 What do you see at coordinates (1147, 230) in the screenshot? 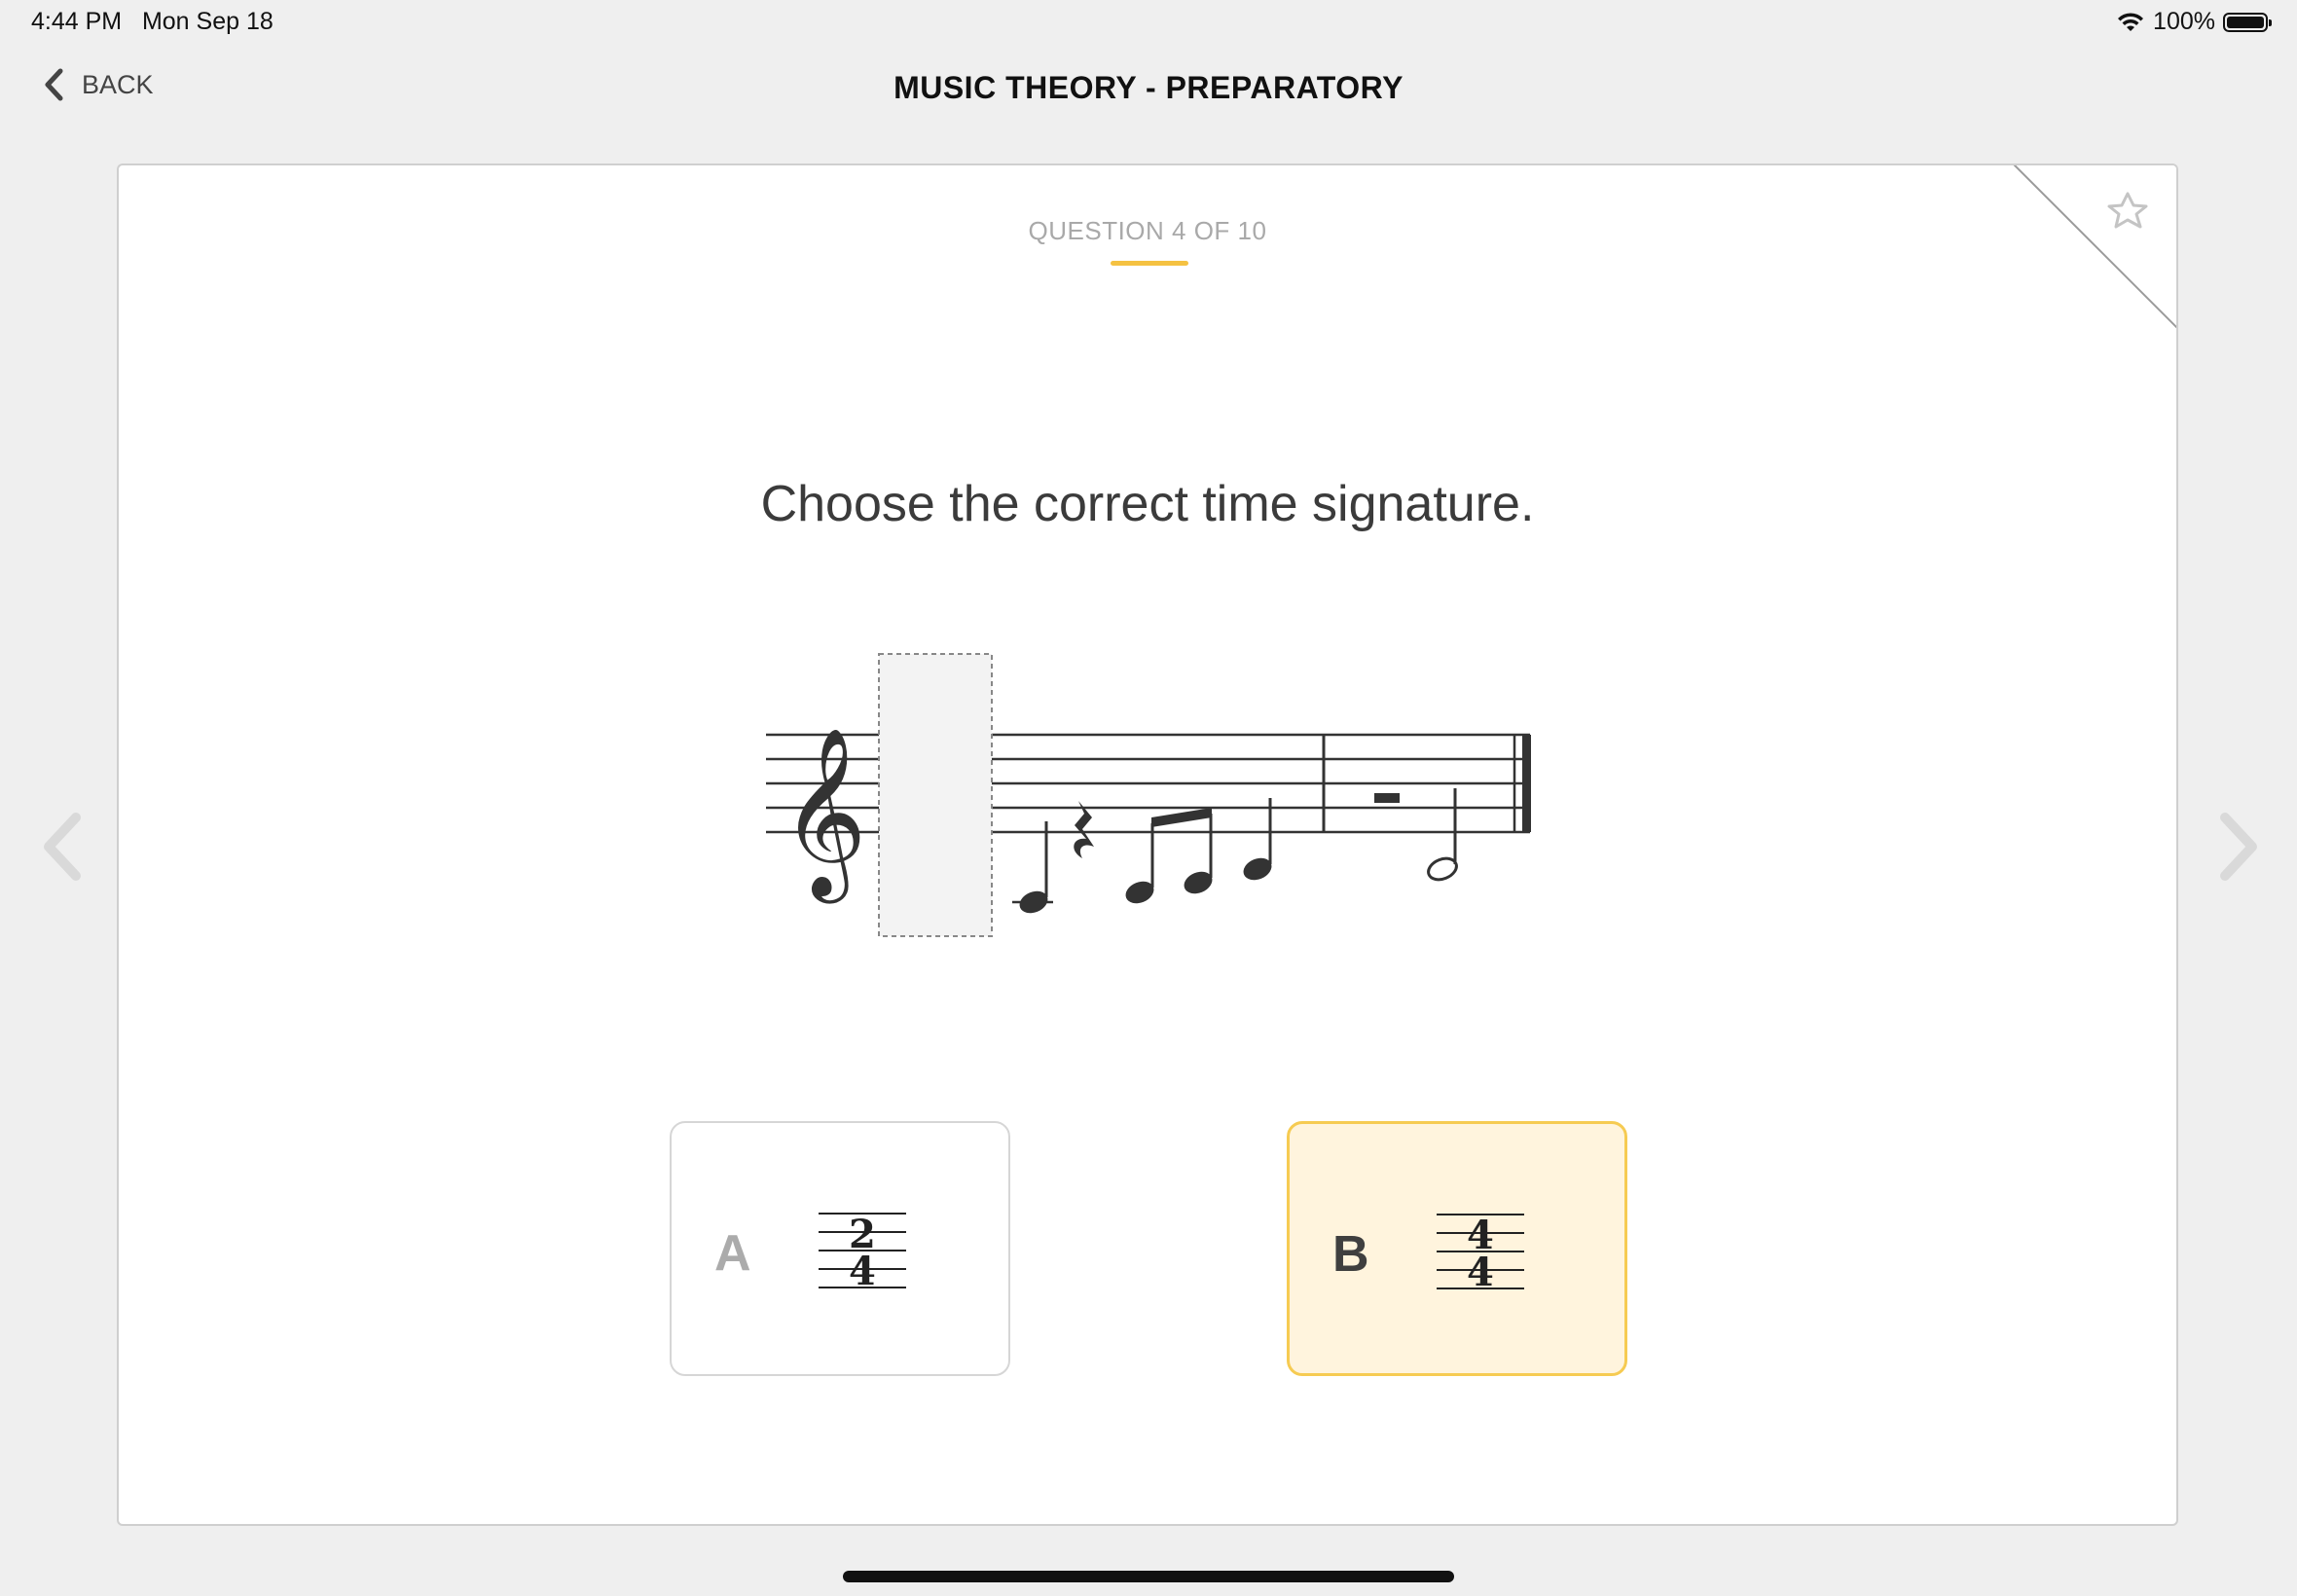
I see `question-counter: QUESTION 4 OF 10` at bounding box center [1147, 230].